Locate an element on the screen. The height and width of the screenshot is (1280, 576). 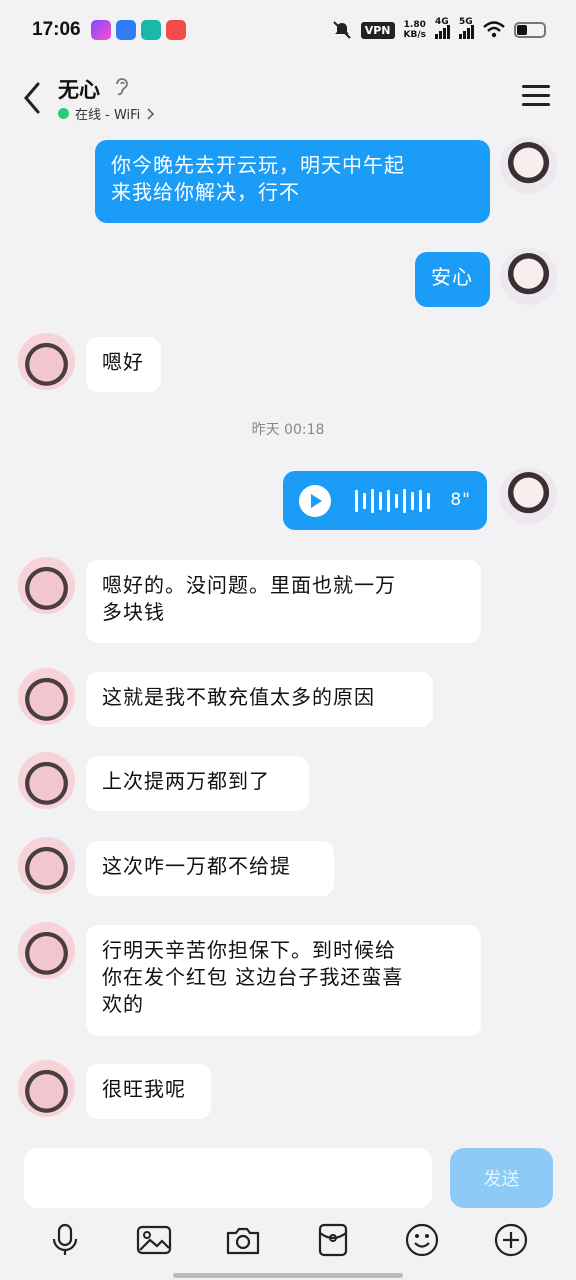
presence-status: 在线 - WiFi is located at coordinates (107, 113).